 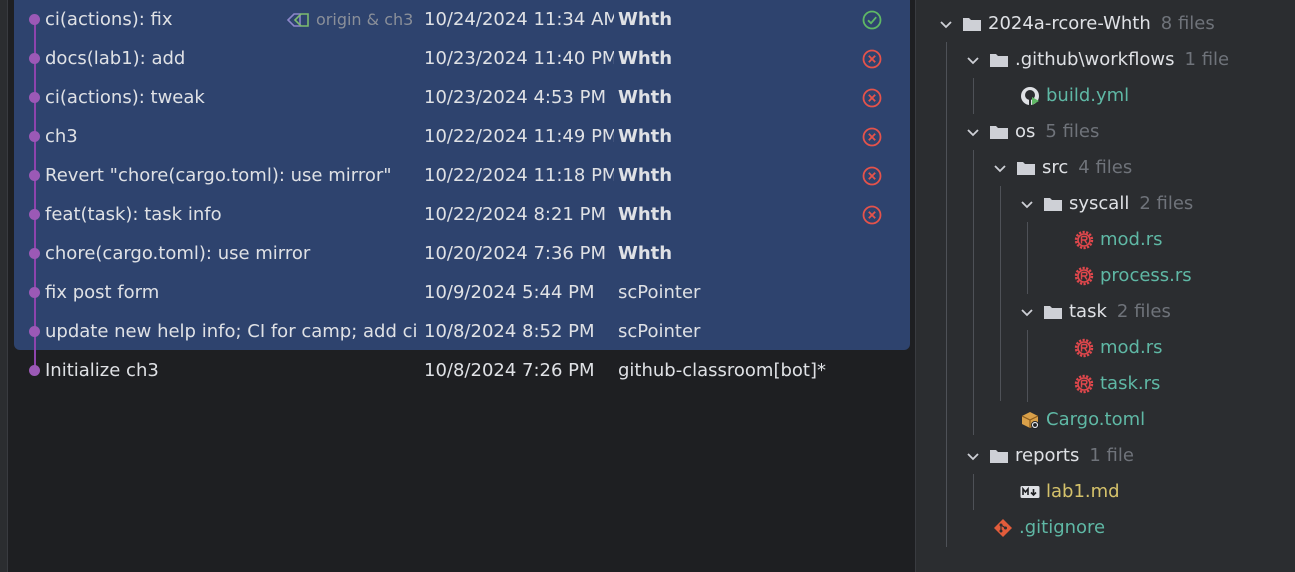 What do you see at coordinates (133, 214) in the screenshot?
I see `commit-subject: feat(task): task info` at bounding box center [133, 214].